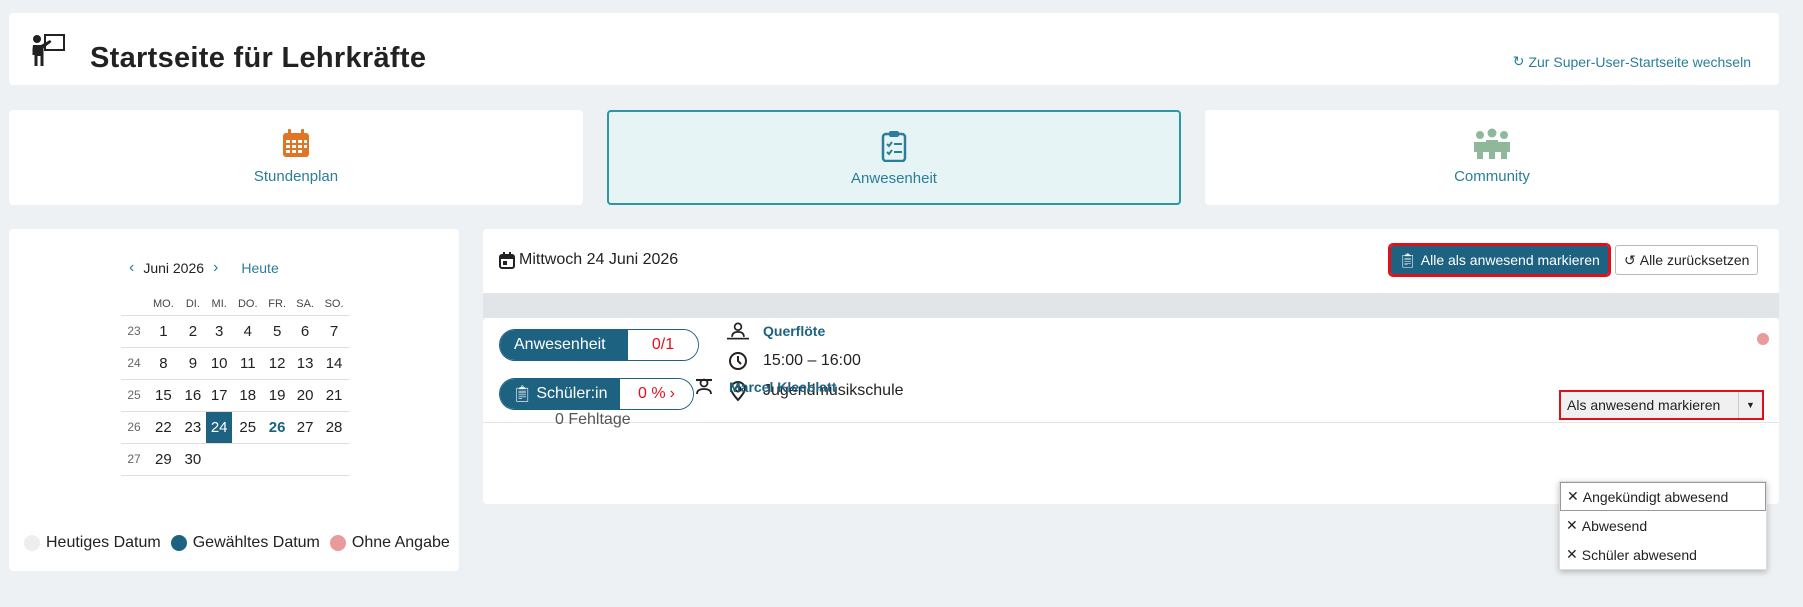 The height and width of the screenshot is (607, 1803). I want to click on reset-all-button: ↺ Alle zurücksetzen, so click(1687, 260).